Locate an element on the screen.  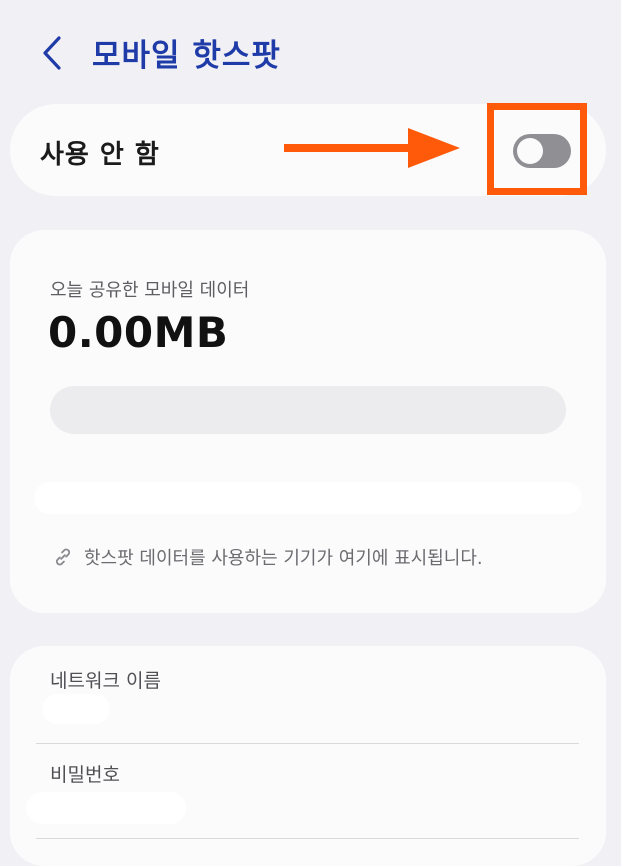
back-button is located at coordinates (52, 53).